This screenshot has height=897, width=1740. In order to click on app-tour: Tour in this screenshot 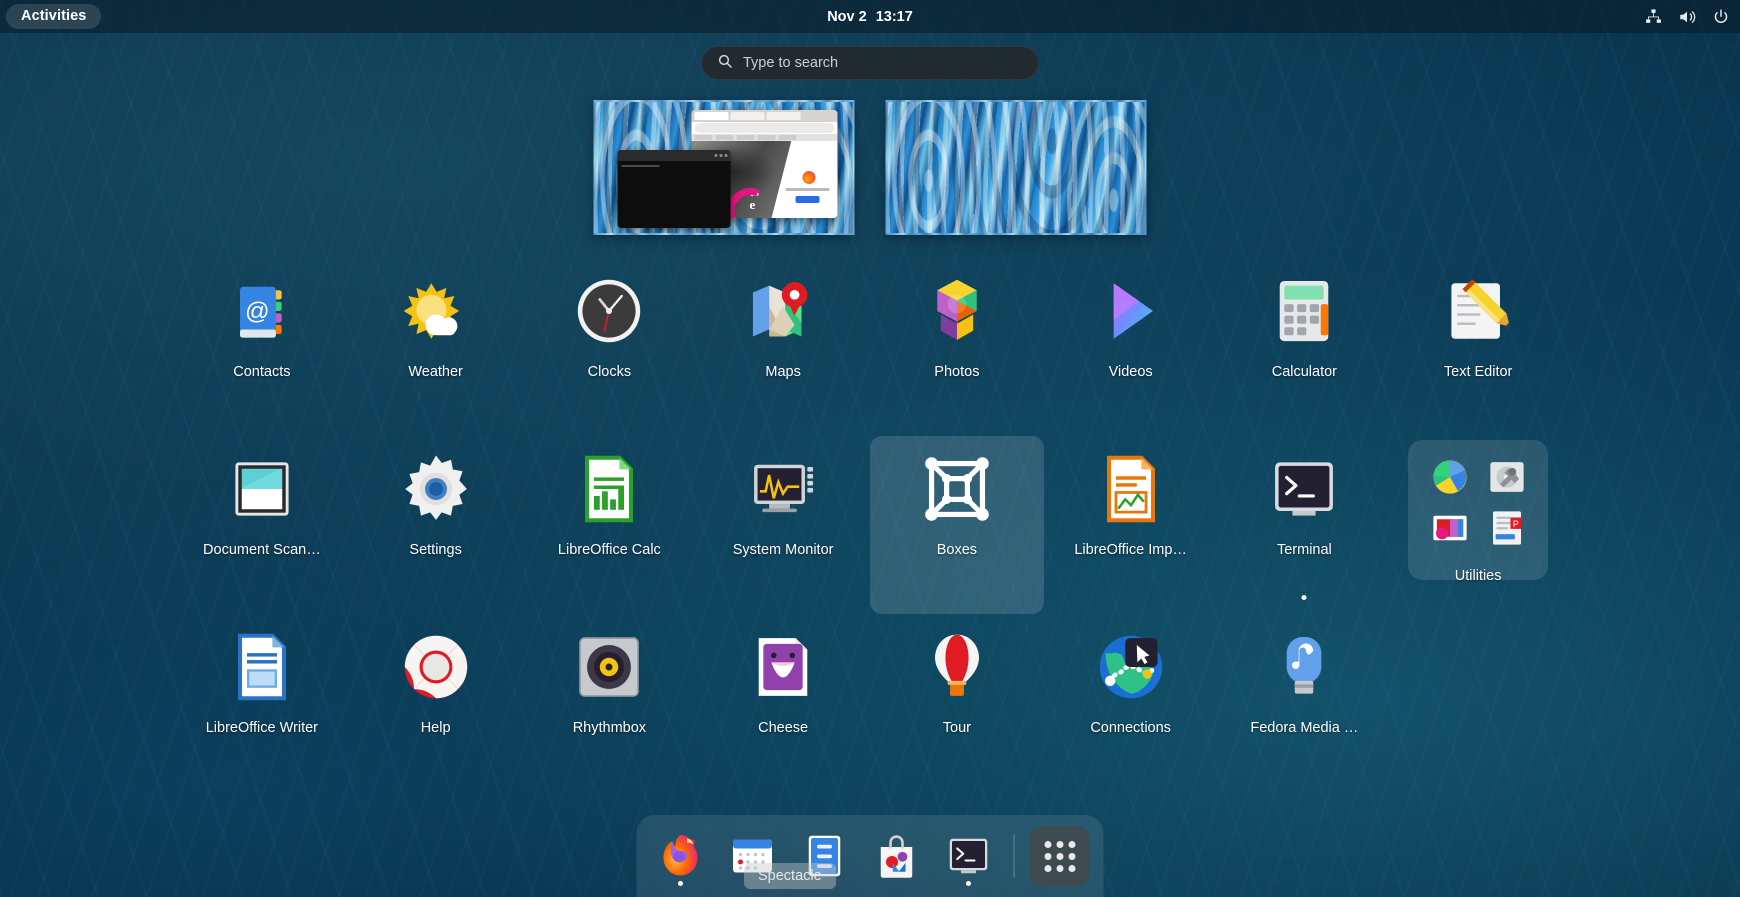, I will do `click(957, 703)`.